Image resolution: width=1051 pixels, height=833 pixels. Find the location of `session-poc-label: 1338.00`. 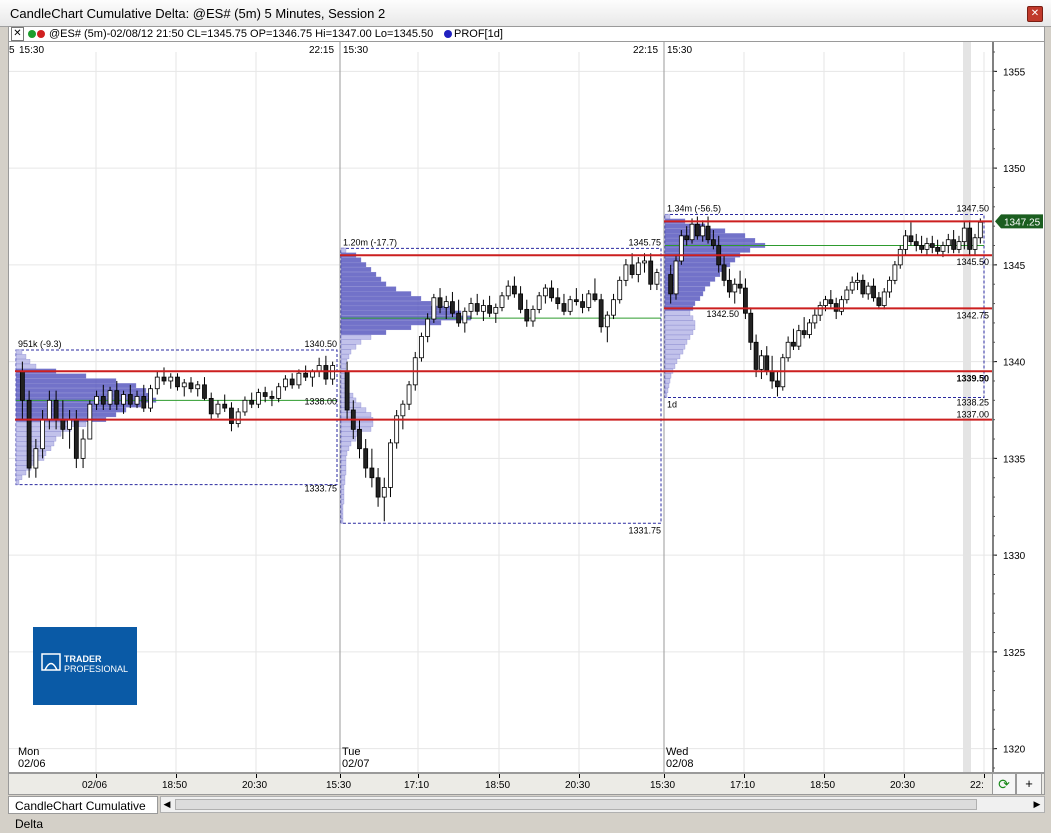

session-poc-label: 1338.00 is located at coordinates (320, 401).